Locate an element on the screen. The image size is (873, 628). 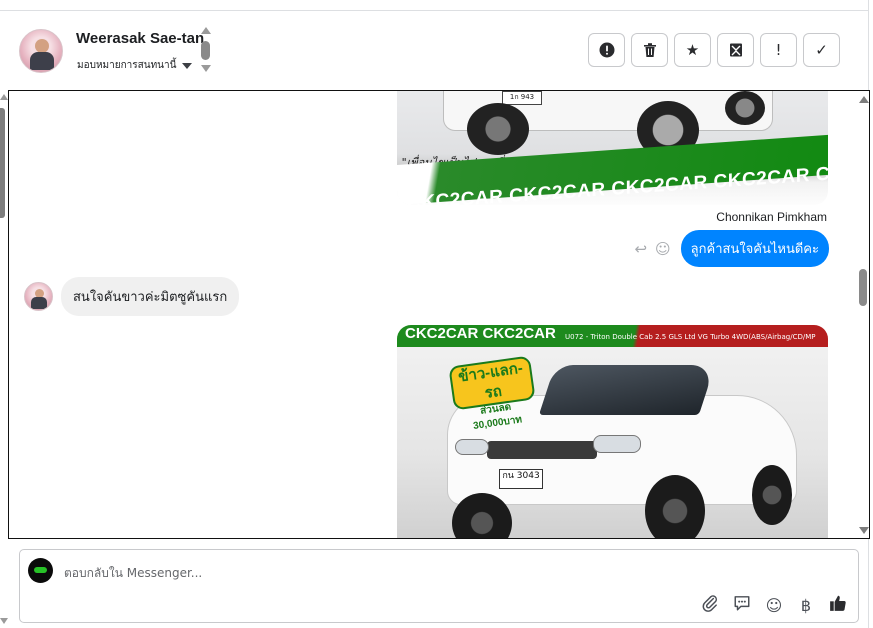
exclamation-icon: ! is located at coordinates (778, 50).